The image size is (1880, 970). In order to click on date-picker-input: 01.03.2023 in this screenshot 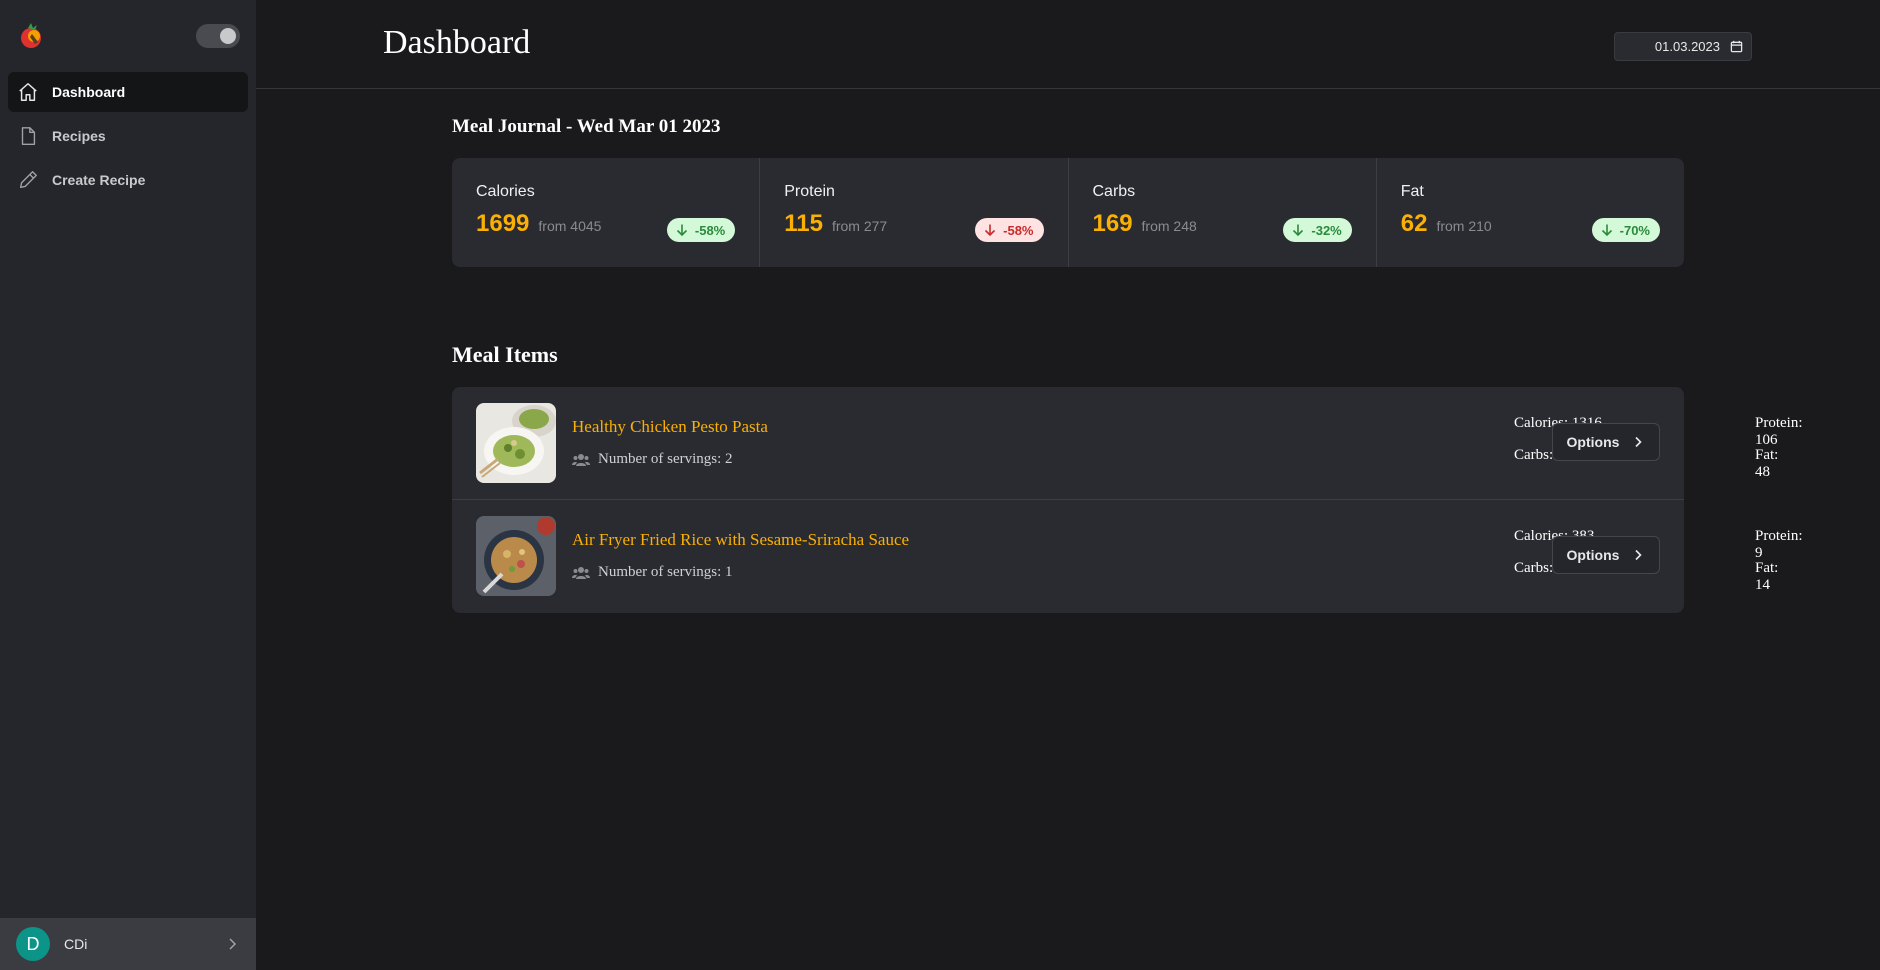, I will do `click(1683, 46)`.